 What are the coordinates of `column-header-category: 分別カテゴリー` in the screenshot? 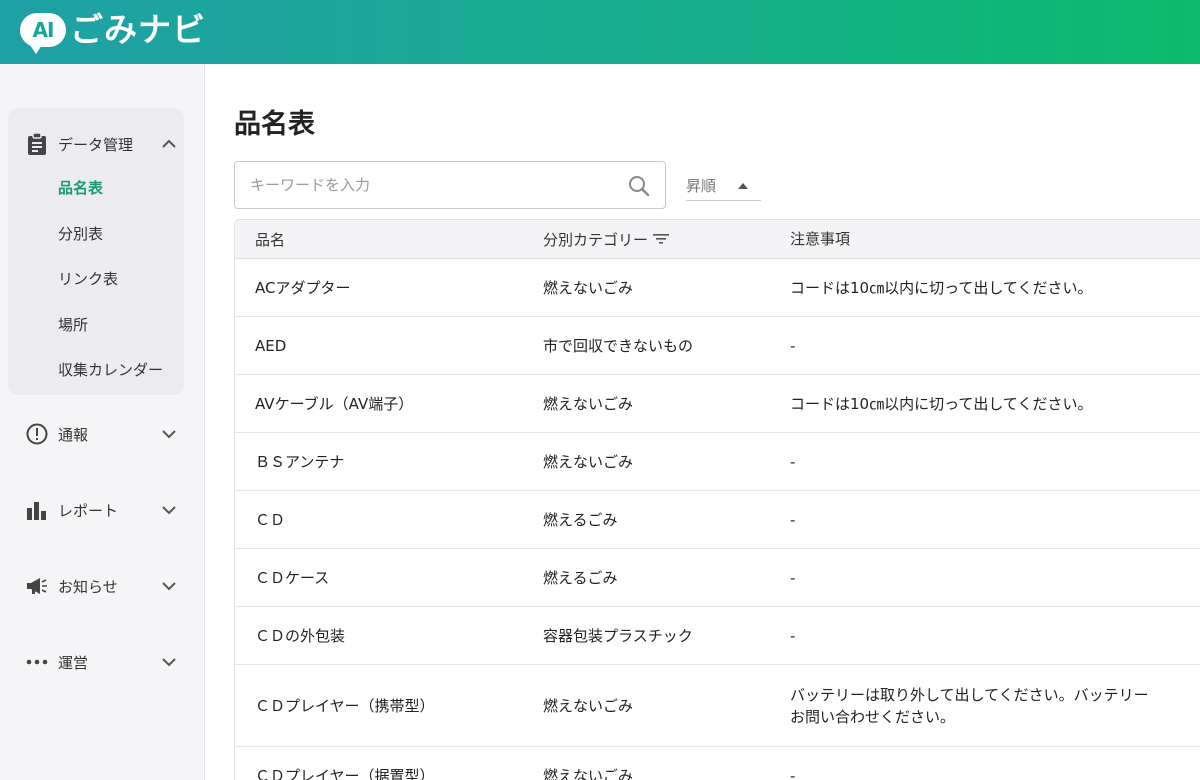 It's located at (666, 239).